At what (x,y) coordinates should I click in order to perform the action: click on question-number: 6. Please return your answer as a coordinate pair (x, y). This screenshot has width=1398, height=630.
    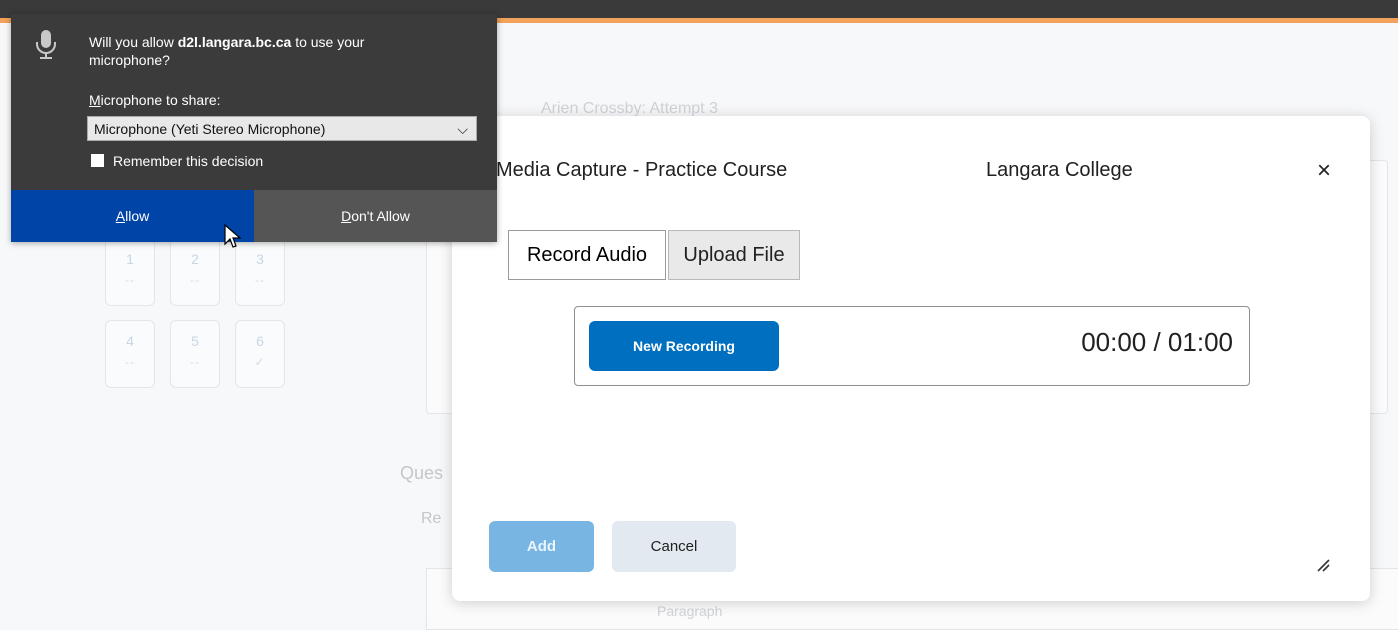
    Looking at the image, I should click on (260, 341).